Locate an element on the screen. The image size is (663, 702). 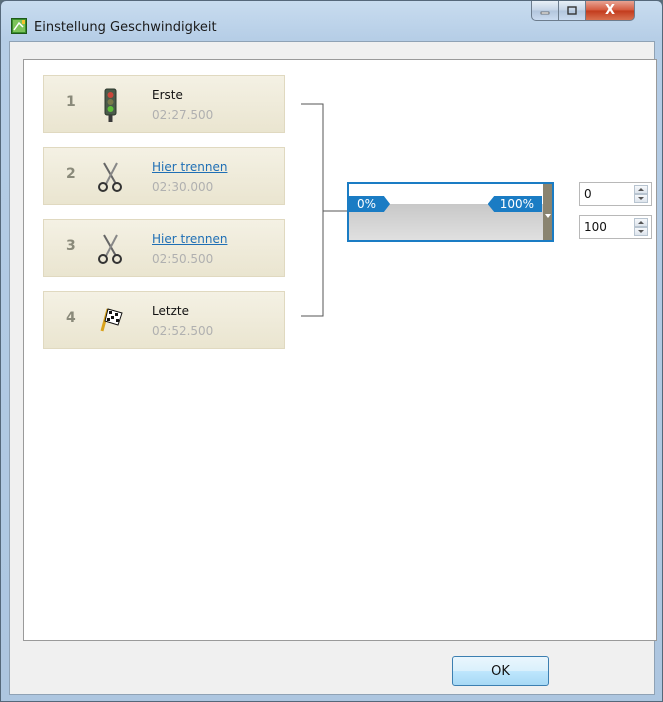
item-number: 2 is located at coordinates (71, 174).